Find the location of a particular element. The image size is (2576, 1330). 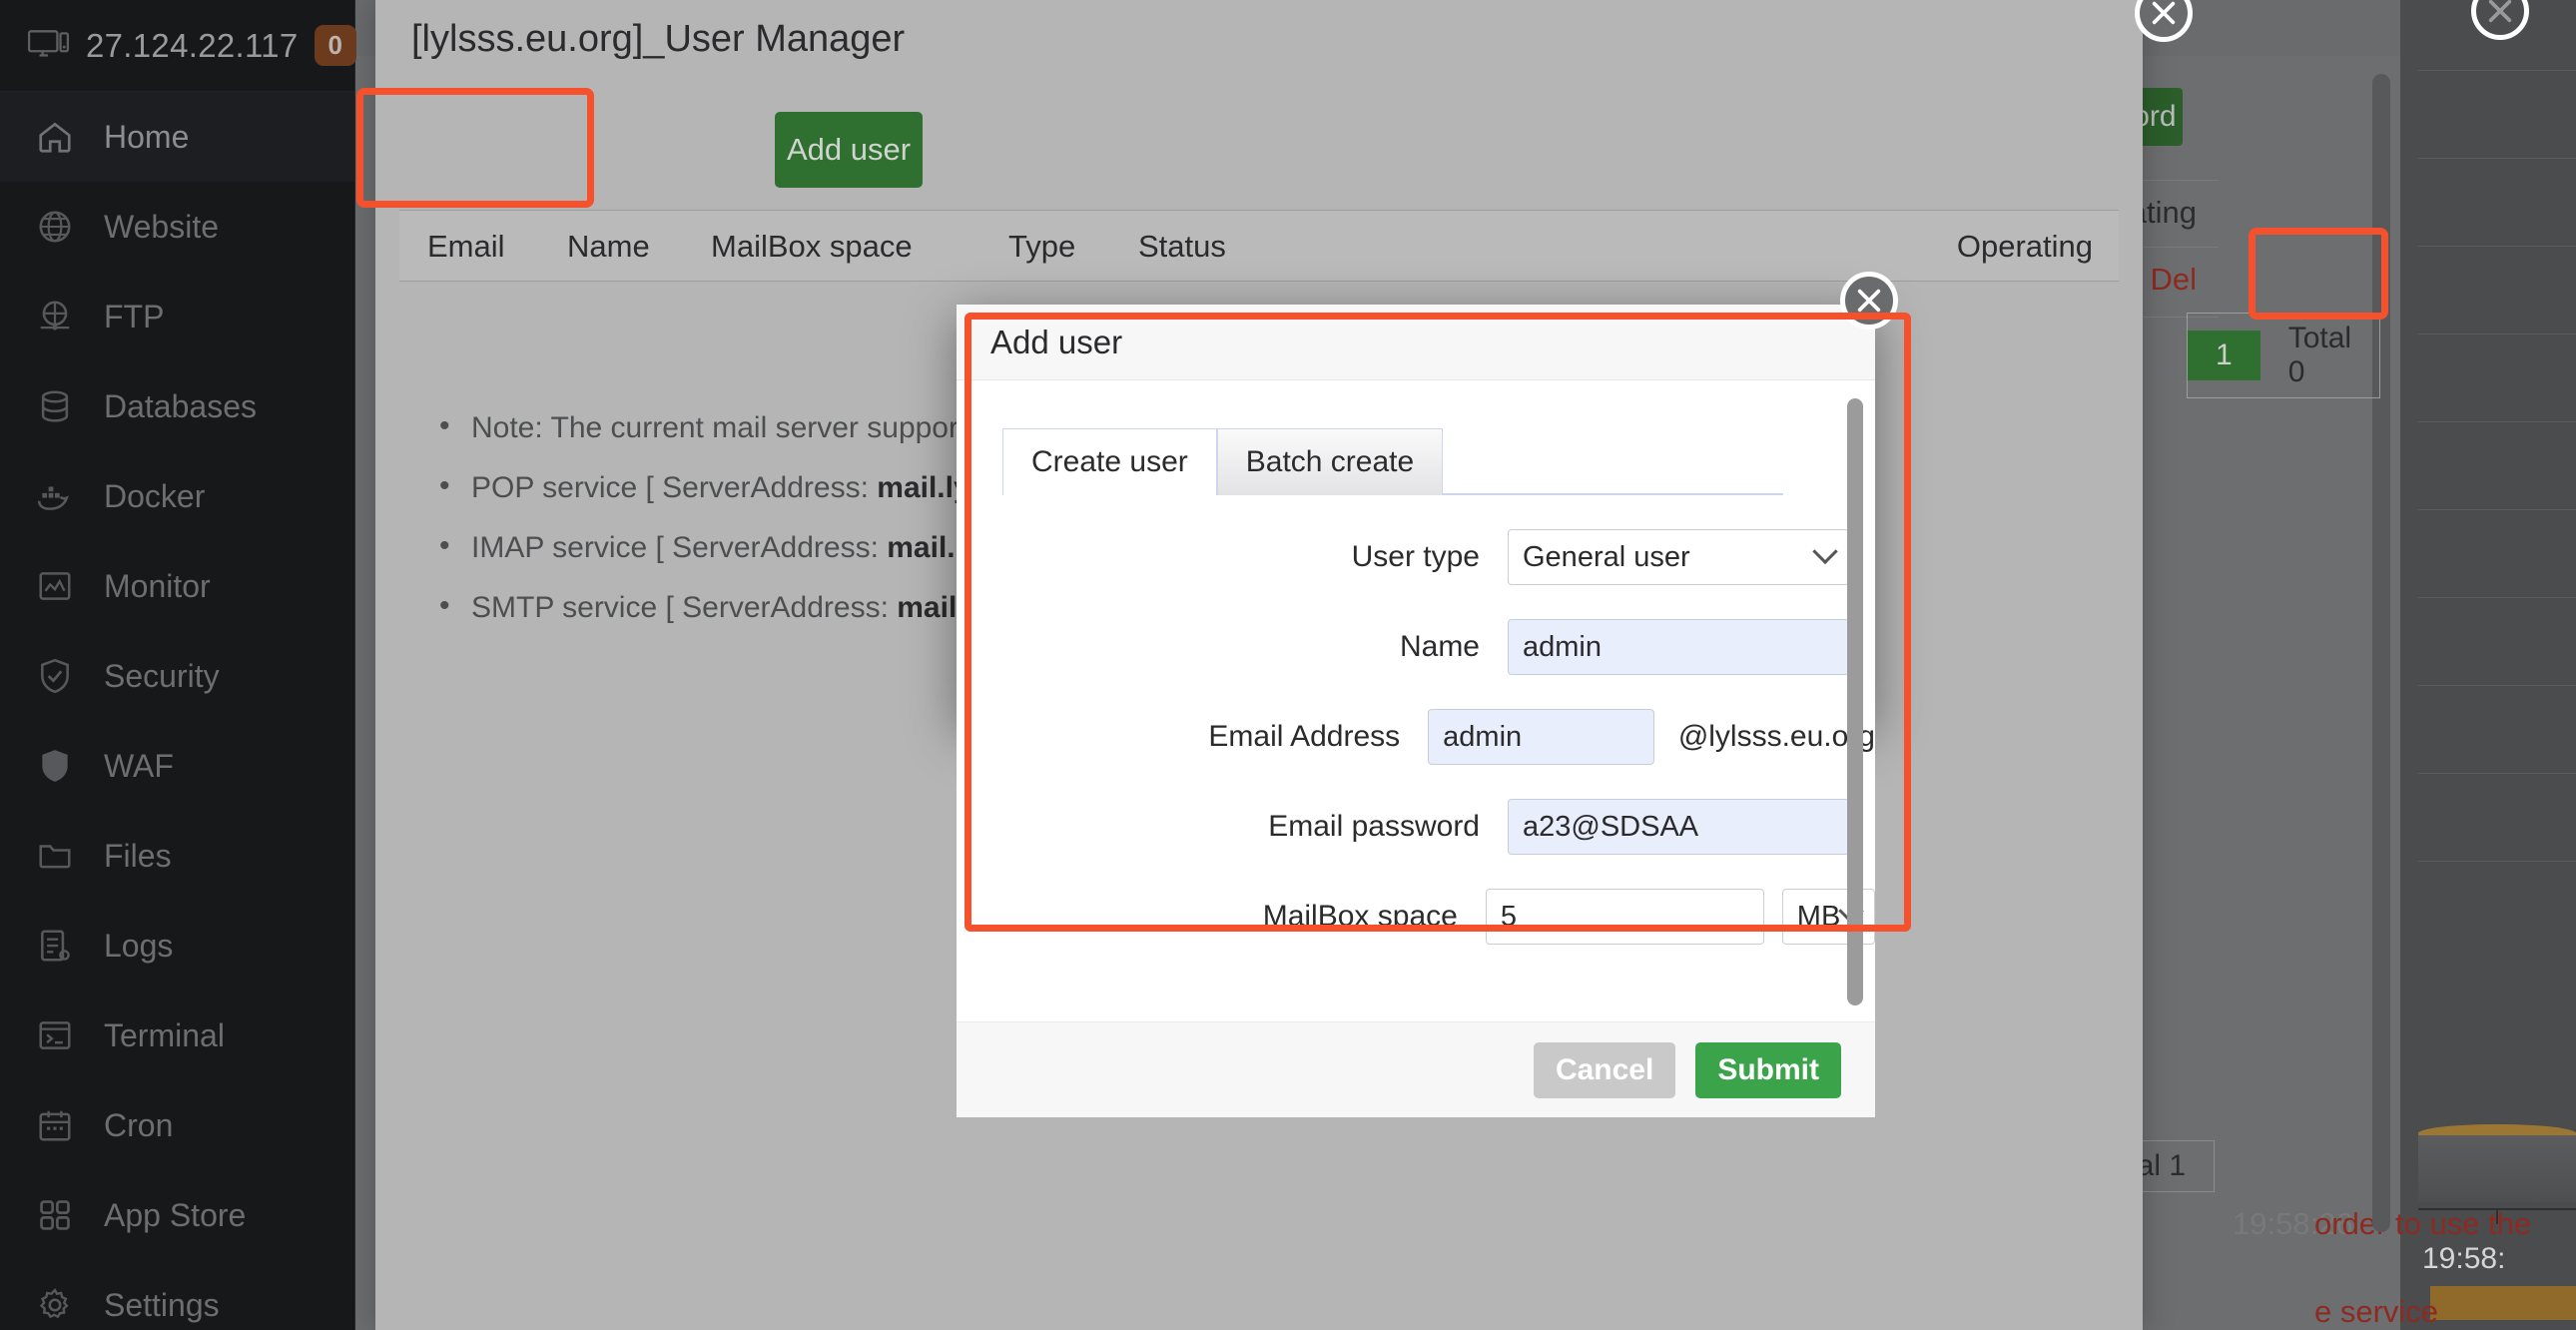

background-warning-line-2: e service is located at coordinates (2377, 1312).